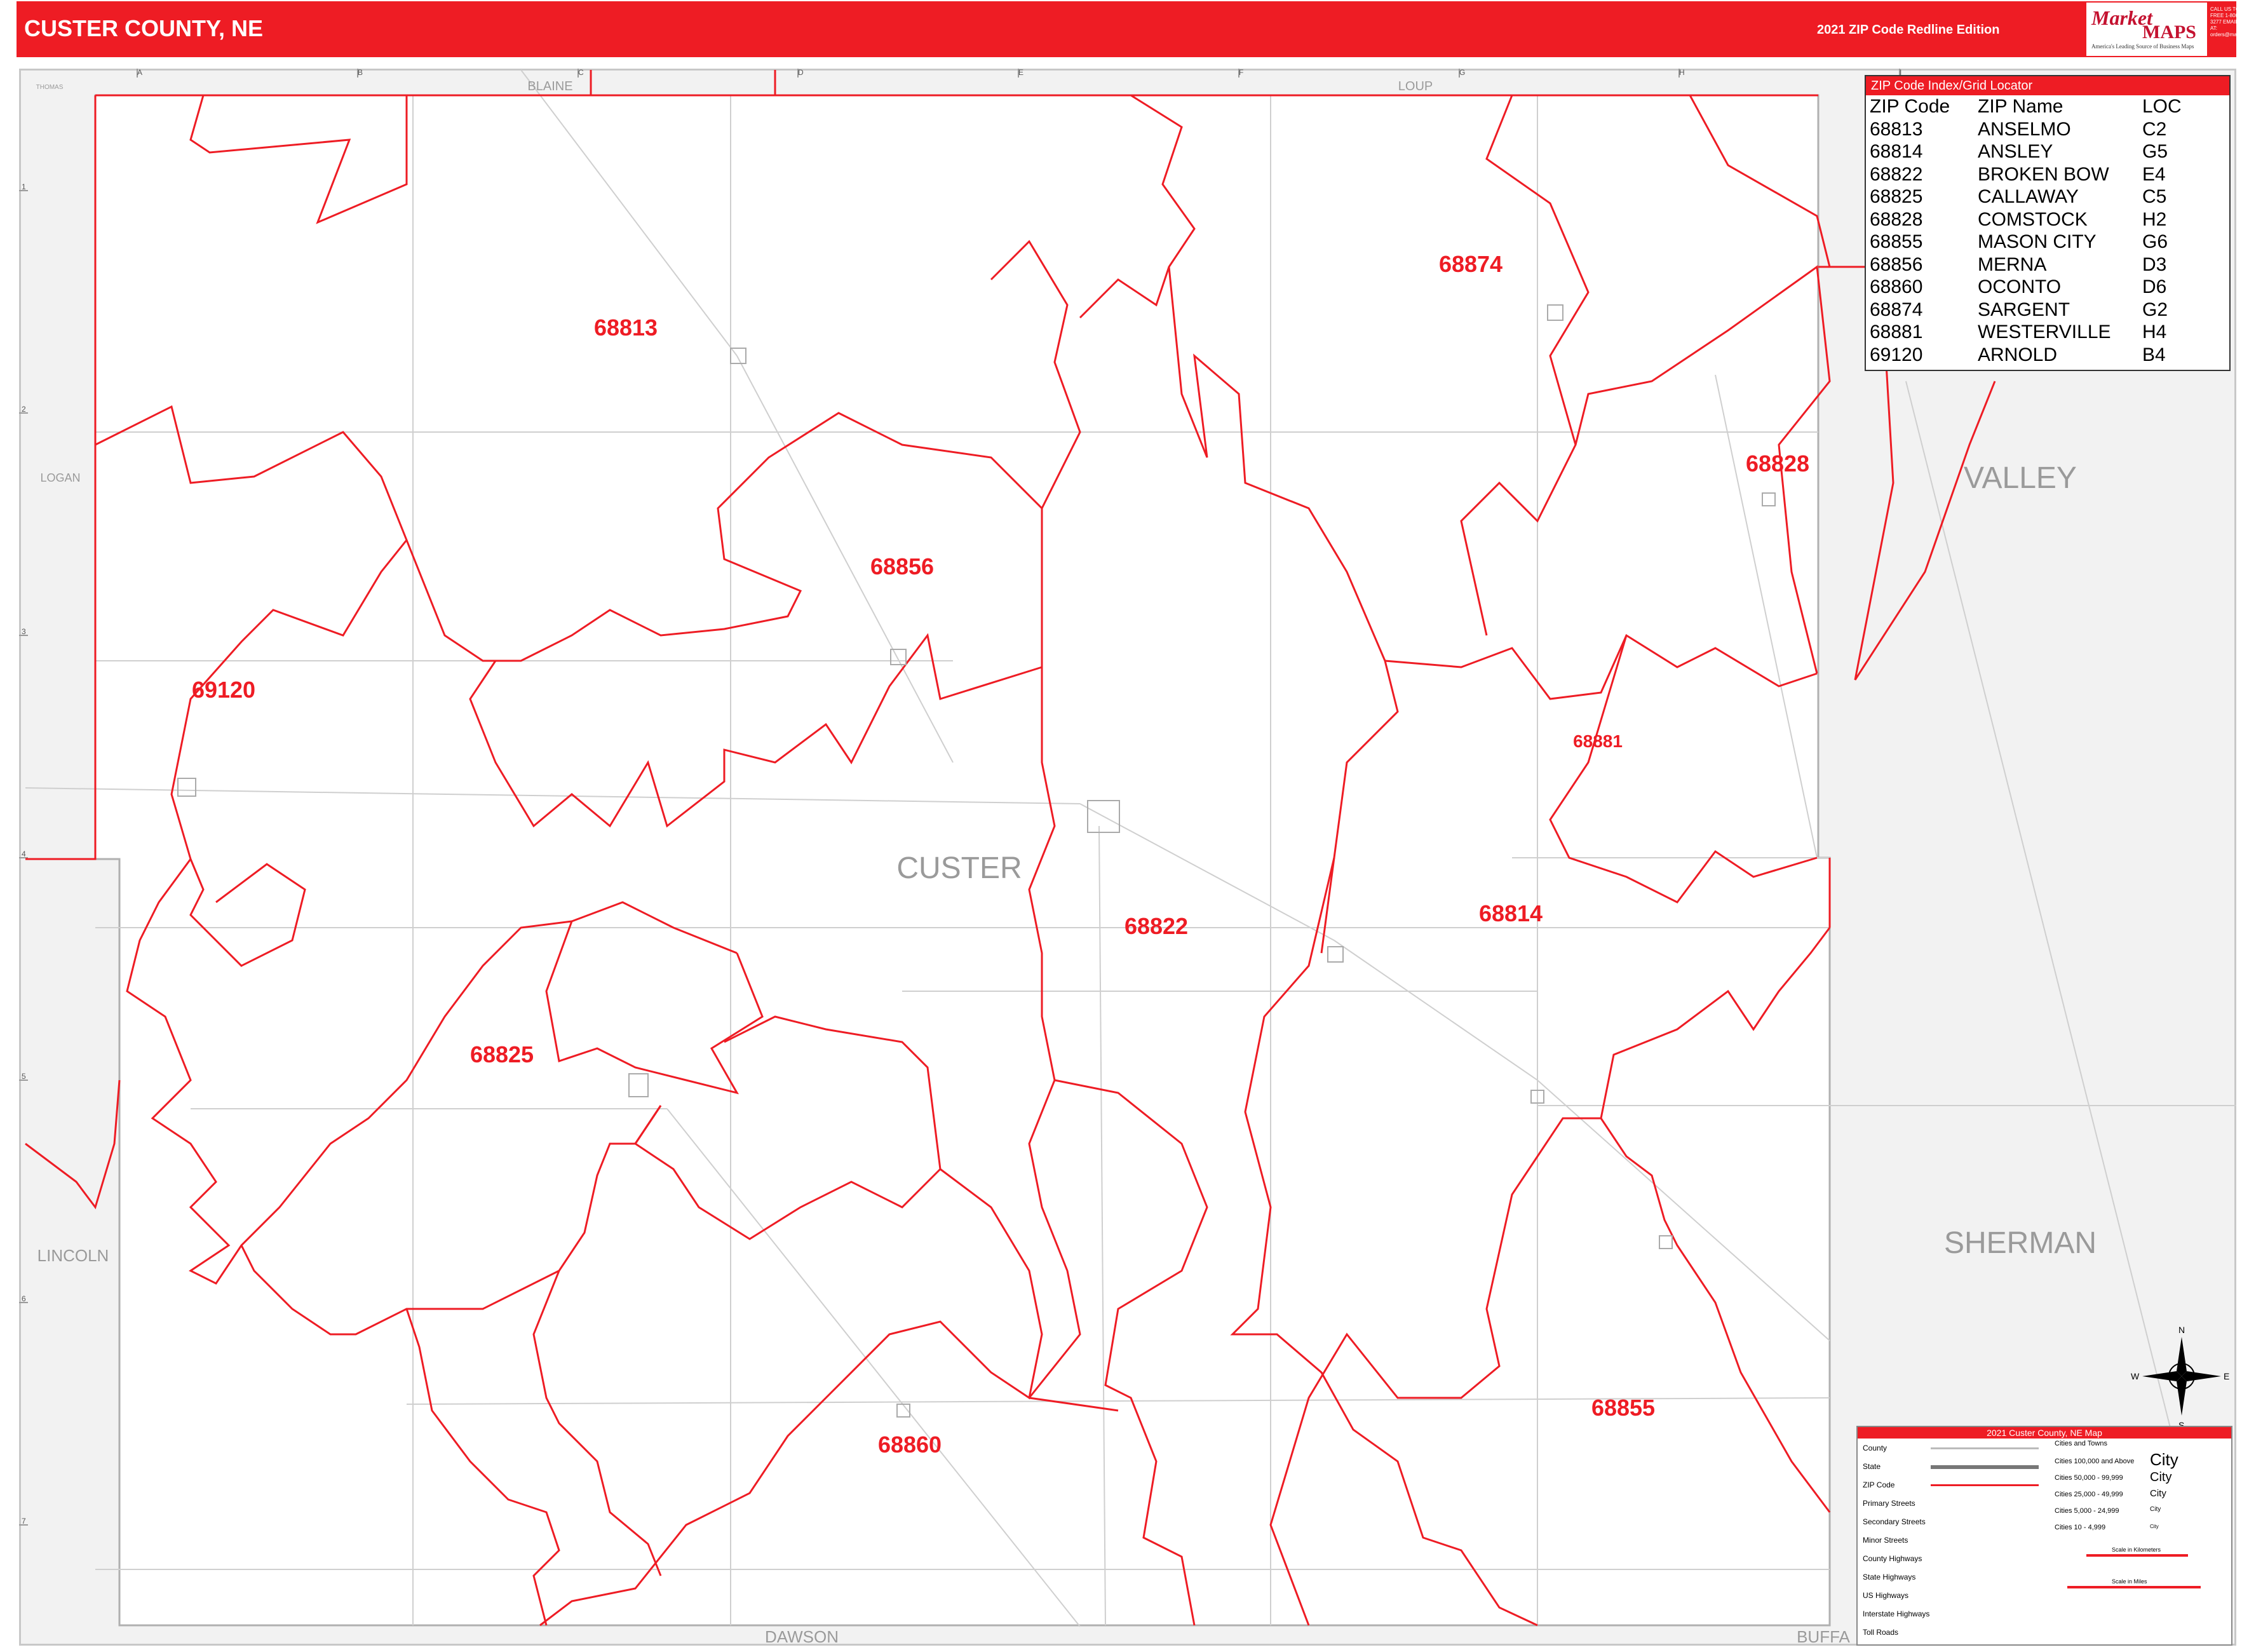 This screenshot has width=2242, height=1652. Describe the element at coordinates (1892, 1558) in the screenshot. I see `legend-county-hwy: County Highways` at that location.